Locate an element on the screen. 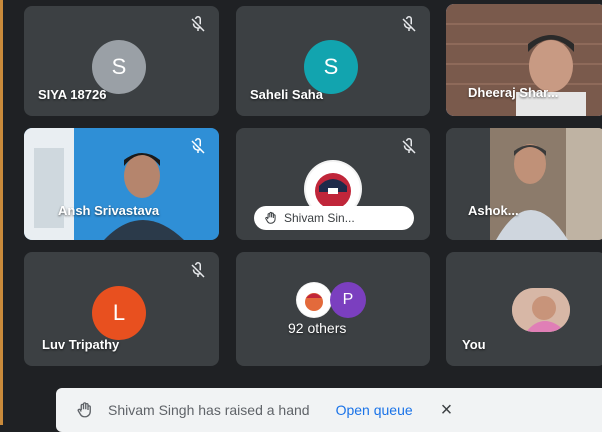 The width and height of the screenshot is (602, 432). participant-tile-saheli: S Saheli Saha is located at coordinates (333, 61).